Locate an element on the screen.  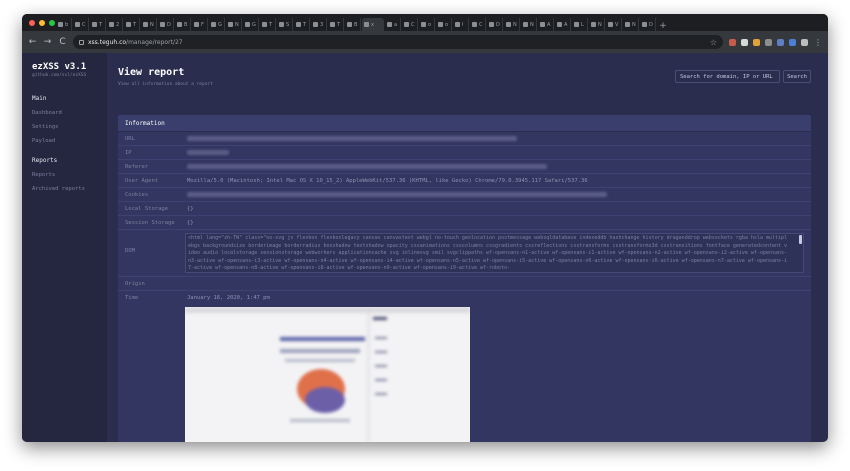
browser-tab: S is located at coordinates (285, 24).